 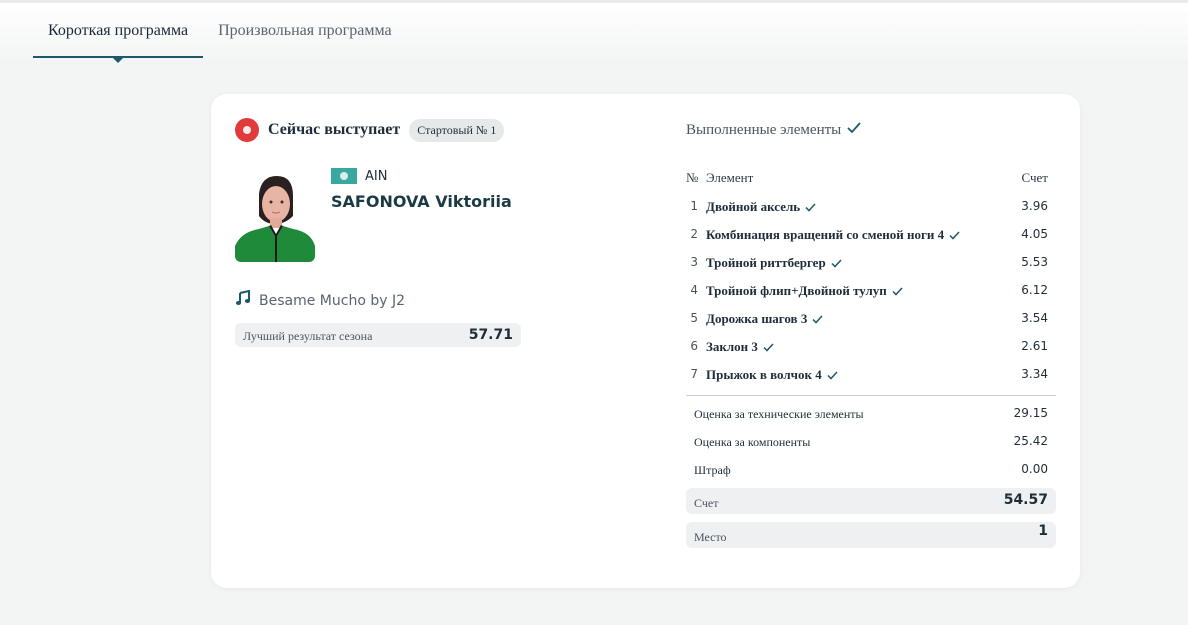 What do you see at coordinates (1035, 177) in the screenshot?
I see `column-score: Счет` at bounding box center [1035, 177].